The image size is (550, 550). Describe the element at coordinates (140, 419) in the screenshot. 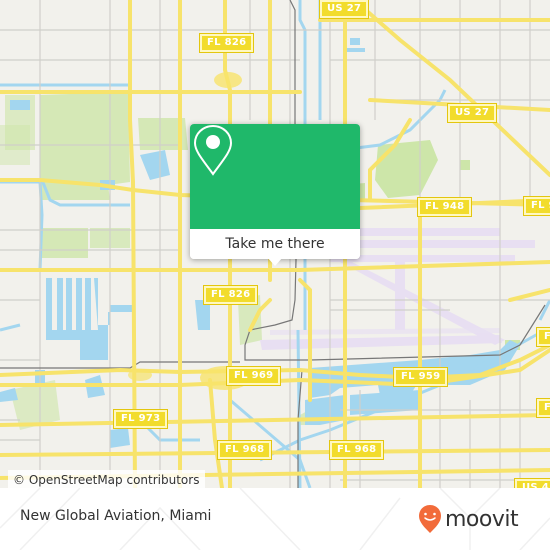

I see `road-label-fl973: FL 973` at that location.